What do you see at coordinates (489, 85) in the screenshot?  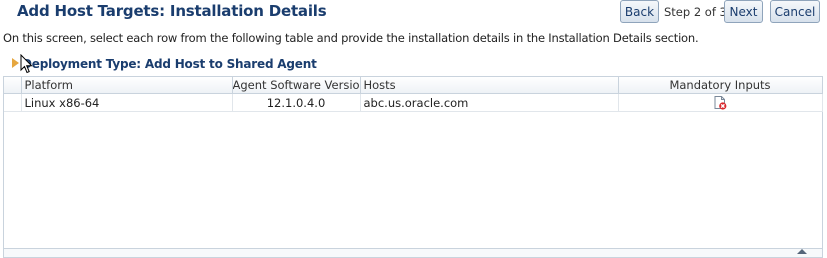 I see `column-header-hosts: Hosts` at bounding box center [489, 85].